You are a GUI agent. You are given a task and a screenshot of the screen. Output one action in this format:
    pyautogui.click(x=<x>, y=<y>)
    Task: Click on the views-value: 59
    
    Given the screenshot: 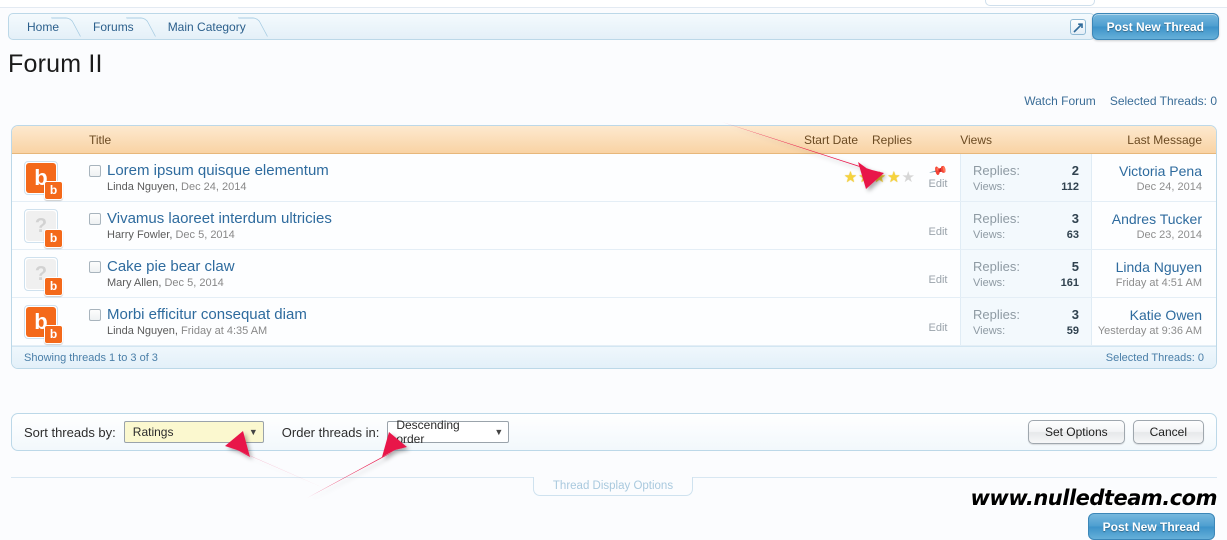 What is the action you would take?
    pyautogui.click(x=1072, y=330)
    